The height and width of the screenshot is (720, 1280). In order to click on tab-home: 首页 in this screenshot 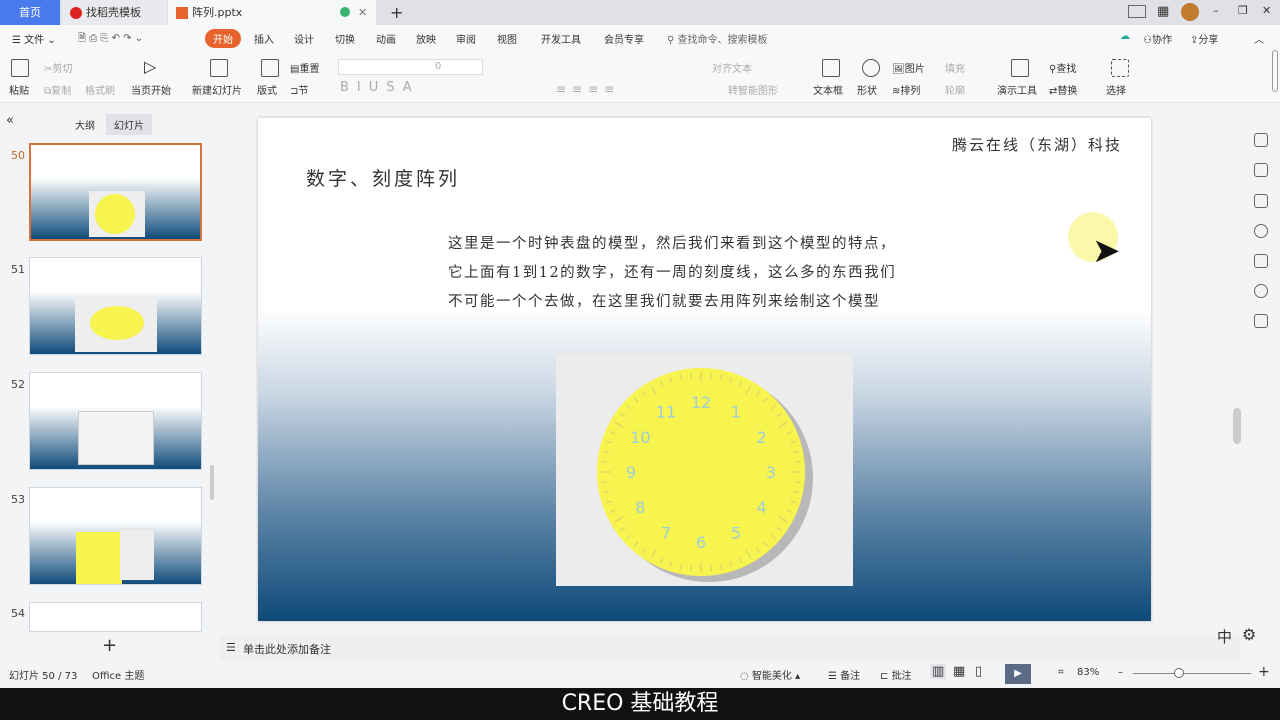, I will do `click(30, 12)`.